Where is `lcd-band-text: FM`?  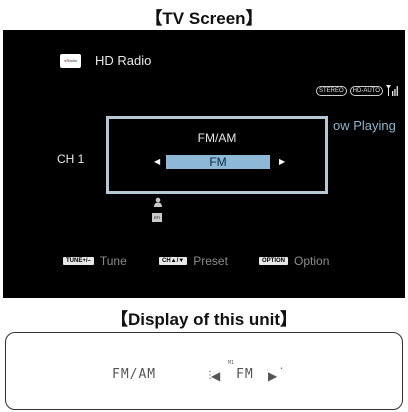 lcd-band-text: FM is located at coordinates (245, 374).